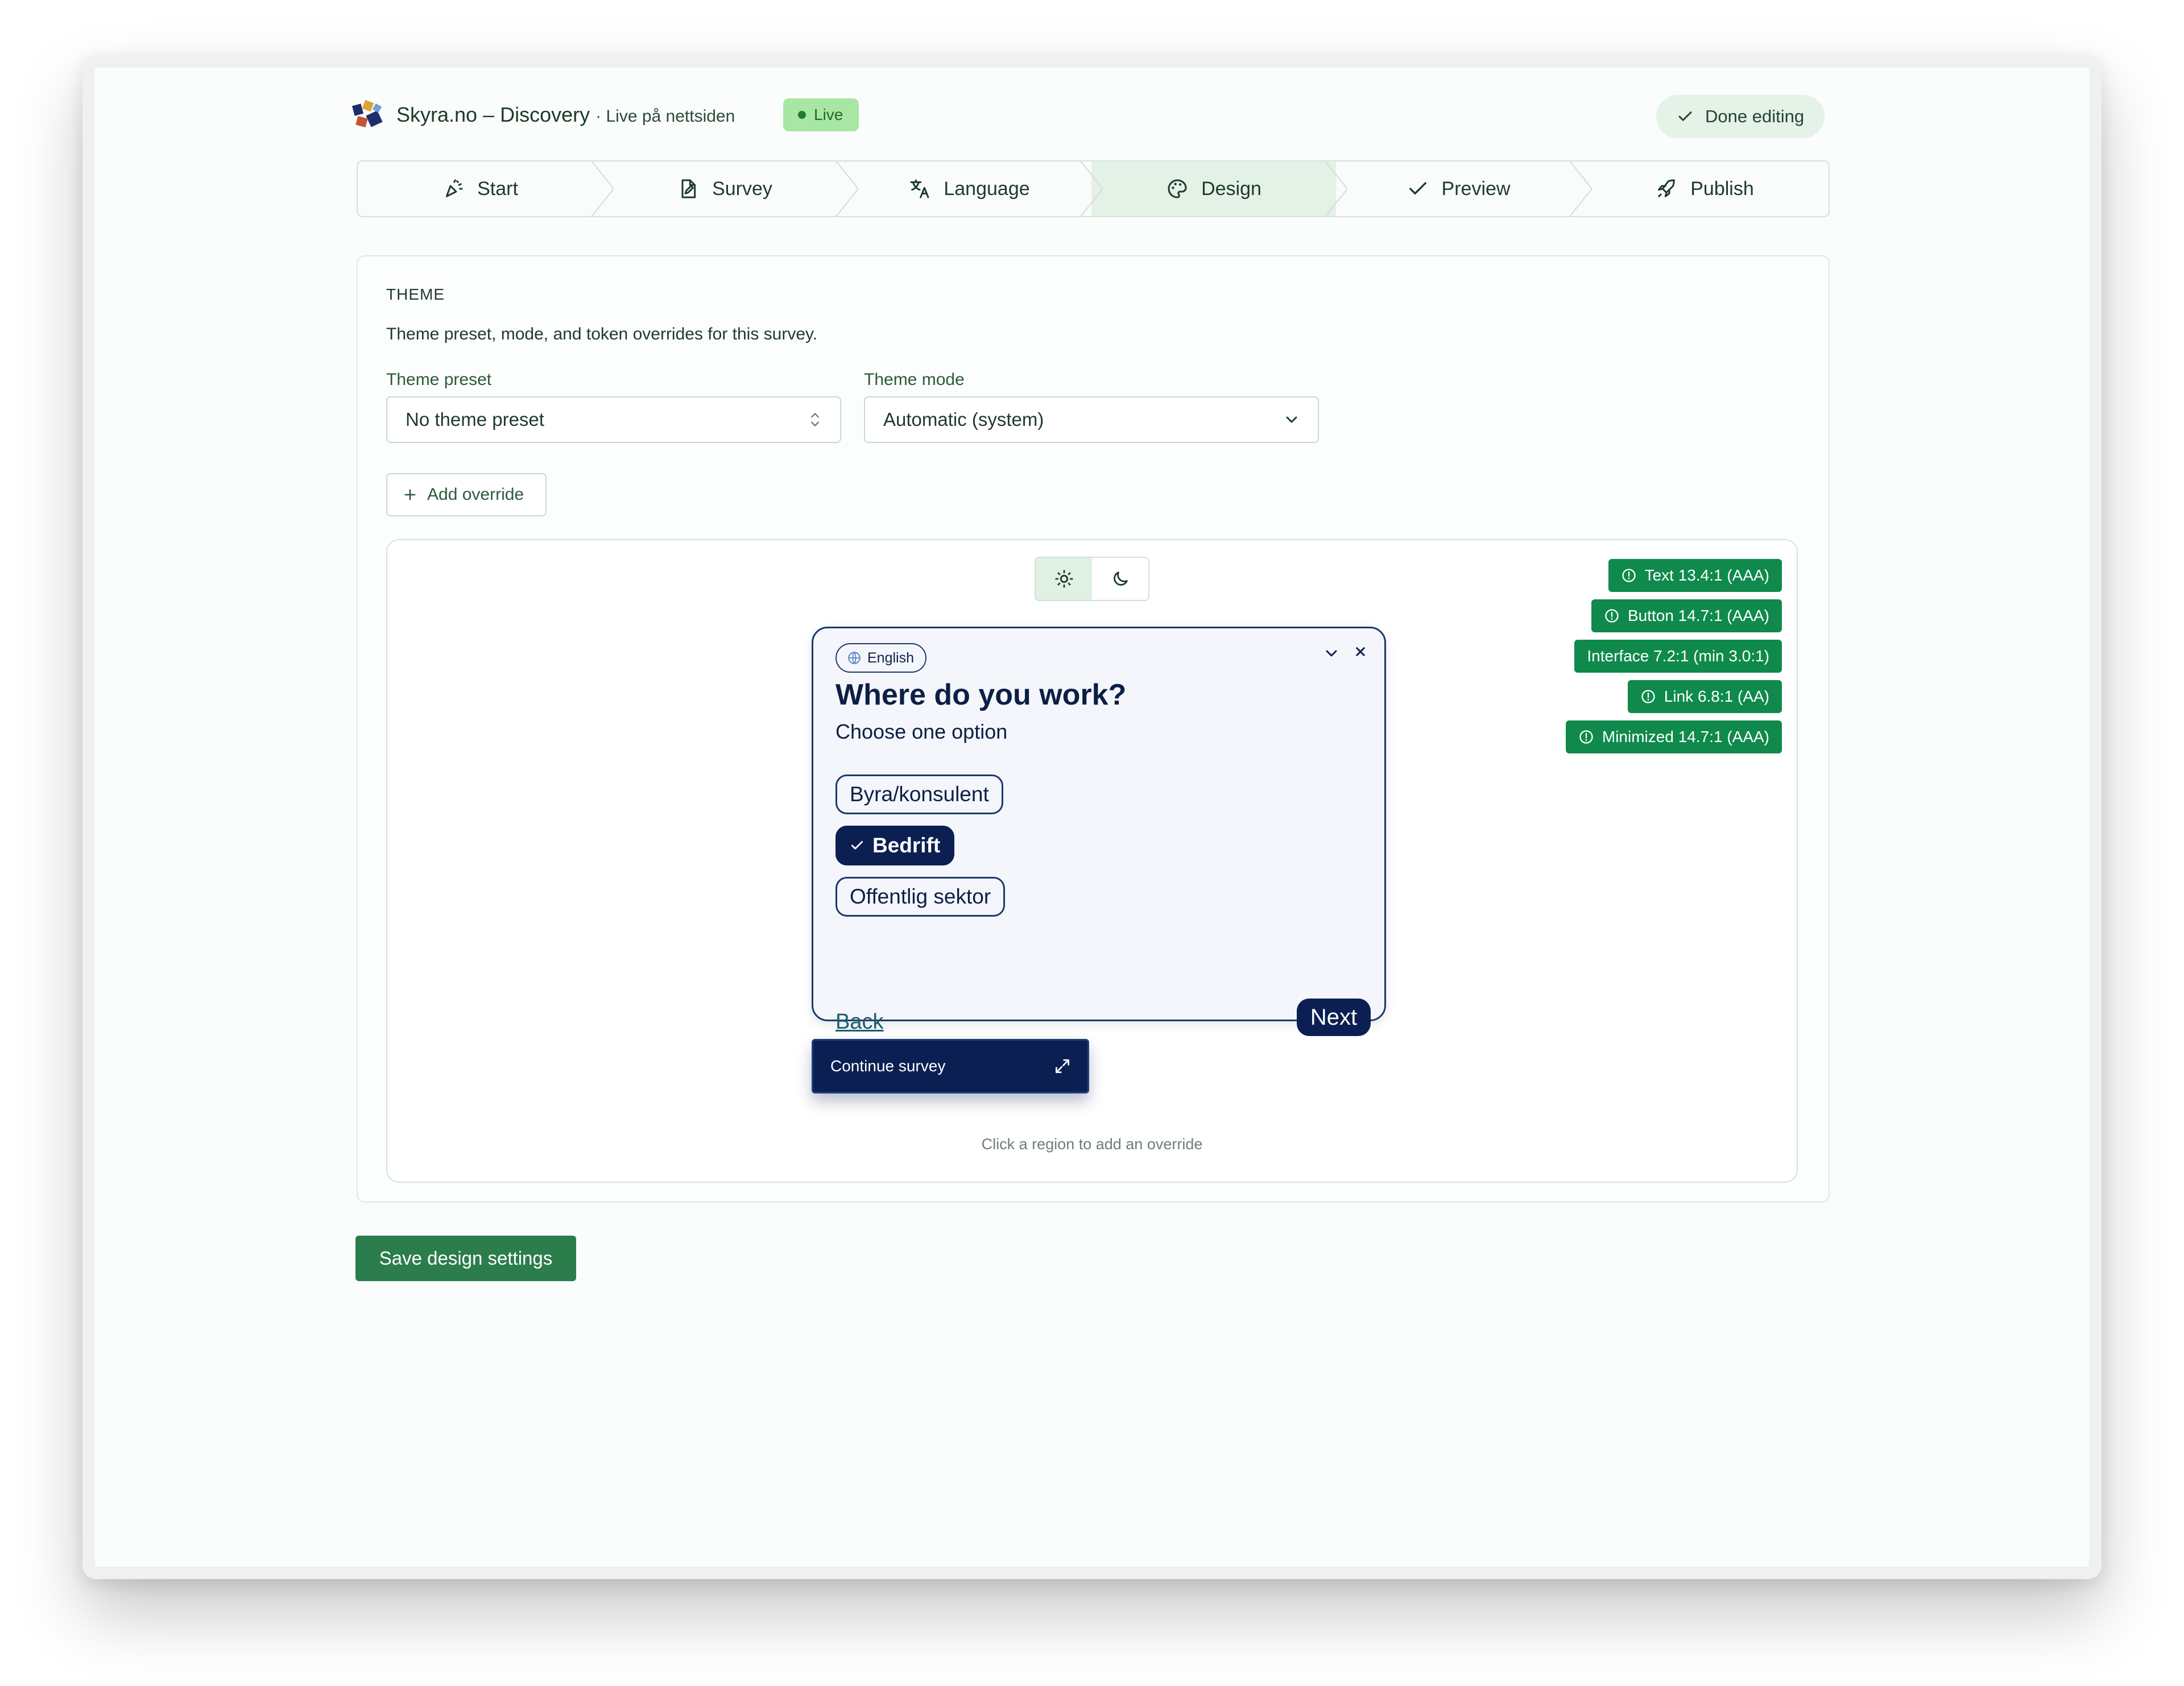 The height and width of the screenshot is (1686, 2184). I want to click on done-editing-button: Done editing, so click(1740, 116).